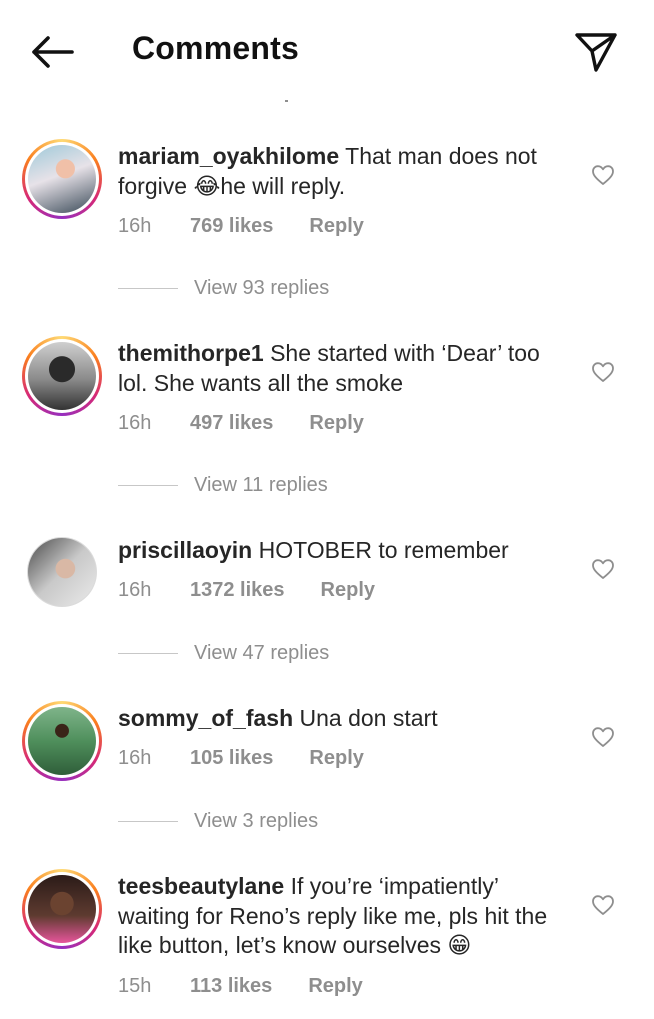 This screenshot has width=654, height=1019. I want to click on view-replies-button: View 11 replies, so click(223, 485).